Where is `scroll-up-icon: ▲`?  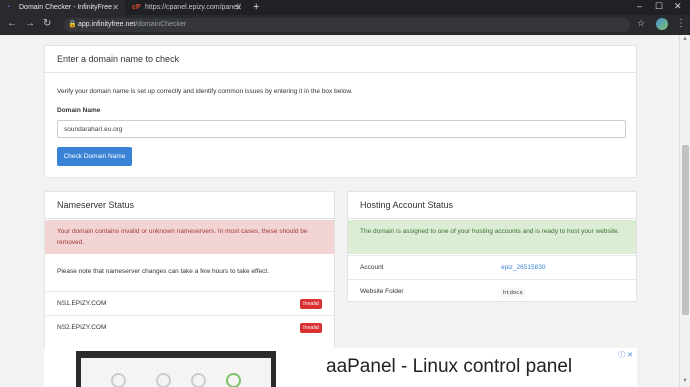 scroll-up-icon: ▲ is located at coordinates (685, 39).